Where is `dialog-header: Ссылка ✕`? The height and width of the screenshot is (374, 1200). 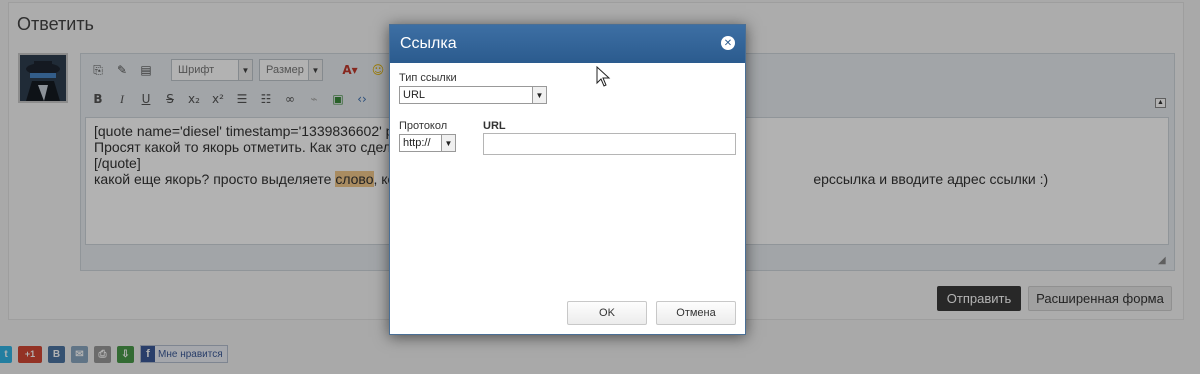
dialog-header: Ссылка ✕ is located at coordinates (567, 44).